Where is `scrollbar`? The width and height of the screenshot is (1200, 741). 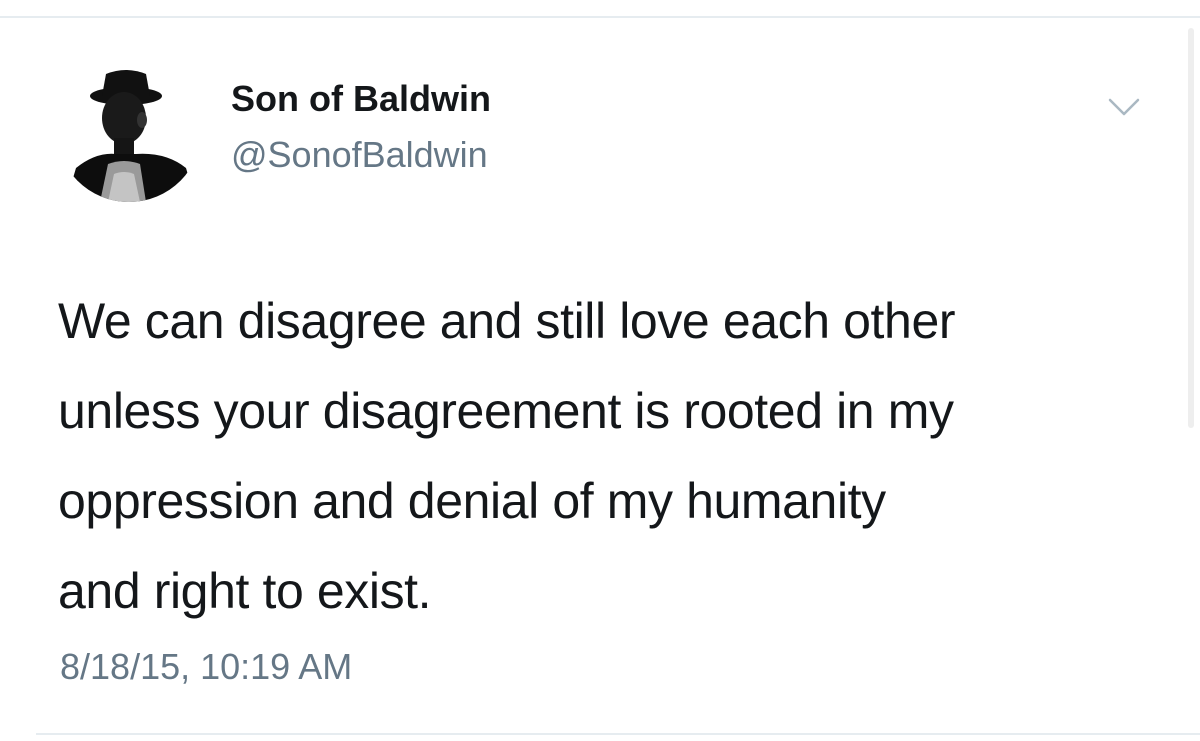 scrollbar is located at coordinates (1191, 228).